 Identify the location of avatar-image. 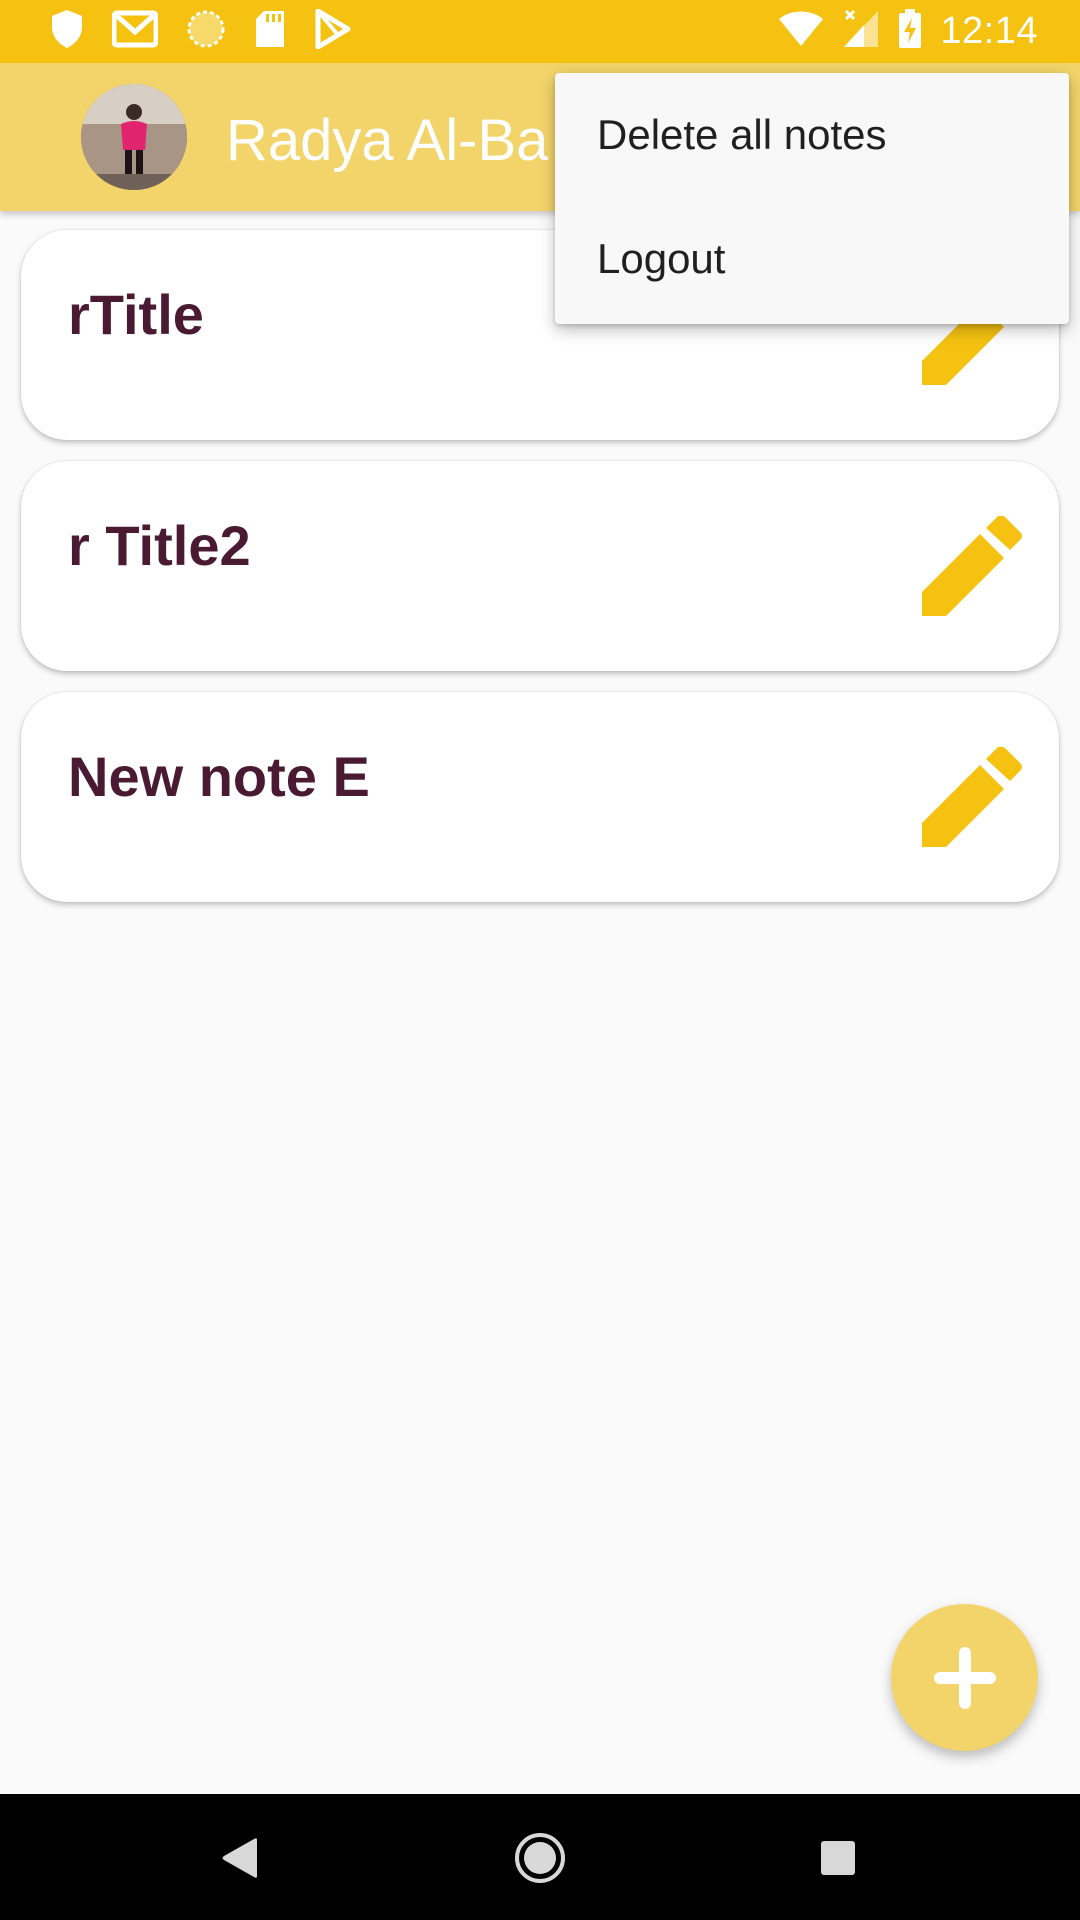
(134, 137).